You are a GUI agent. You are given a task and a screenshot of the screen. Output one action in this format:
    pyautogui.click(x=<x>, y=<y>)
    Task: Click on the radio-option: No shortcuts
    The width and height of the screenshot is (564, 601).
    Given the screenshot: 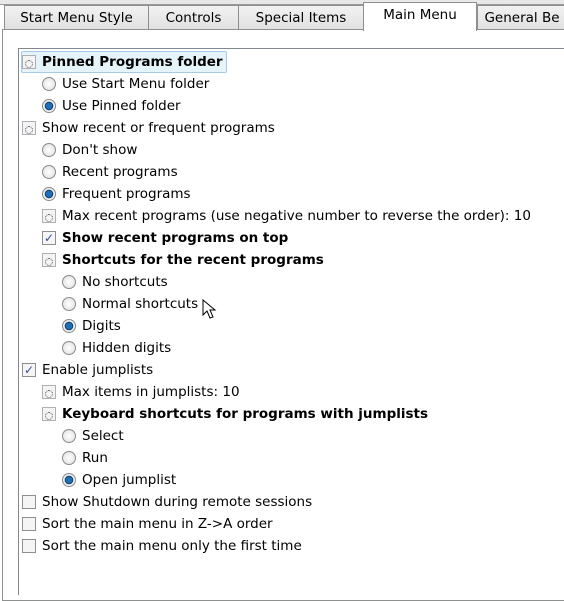 What is the action you would take?
    pyautogui.click(x=115, y=282)
    